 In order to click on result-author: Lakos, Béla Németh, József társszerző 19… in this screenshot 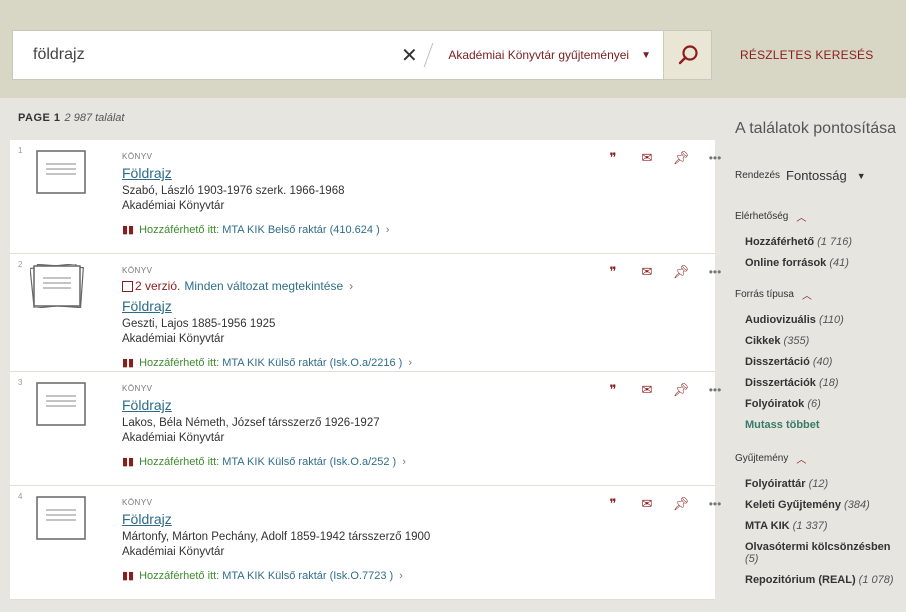, I will do `click(251, 423)`.